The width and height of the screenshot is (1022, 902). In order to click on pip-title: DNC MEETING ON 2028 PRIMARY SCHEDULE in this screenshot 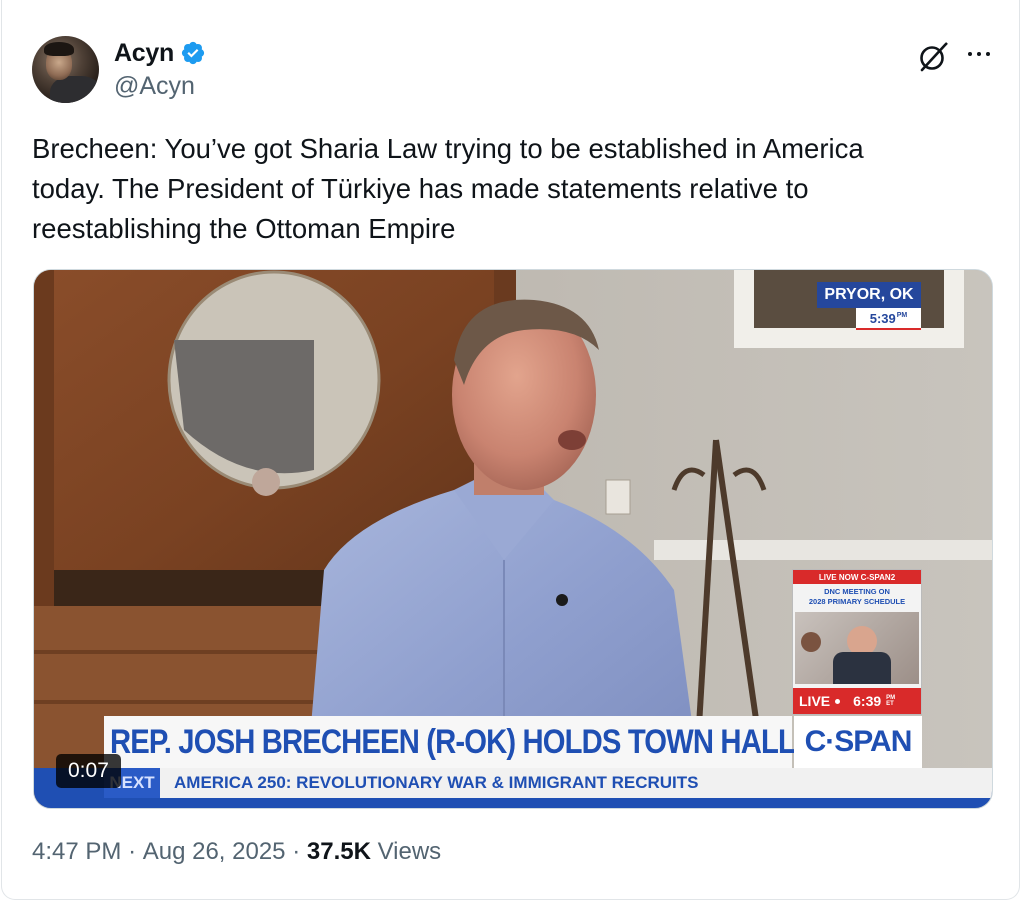, I will do `click(857, 595)`.